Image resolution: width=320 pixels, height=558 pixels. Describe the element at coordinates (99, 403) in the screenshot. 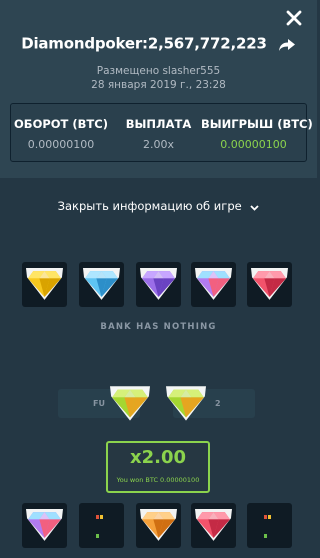

I see `hand-label-left-text: FU` at that location.